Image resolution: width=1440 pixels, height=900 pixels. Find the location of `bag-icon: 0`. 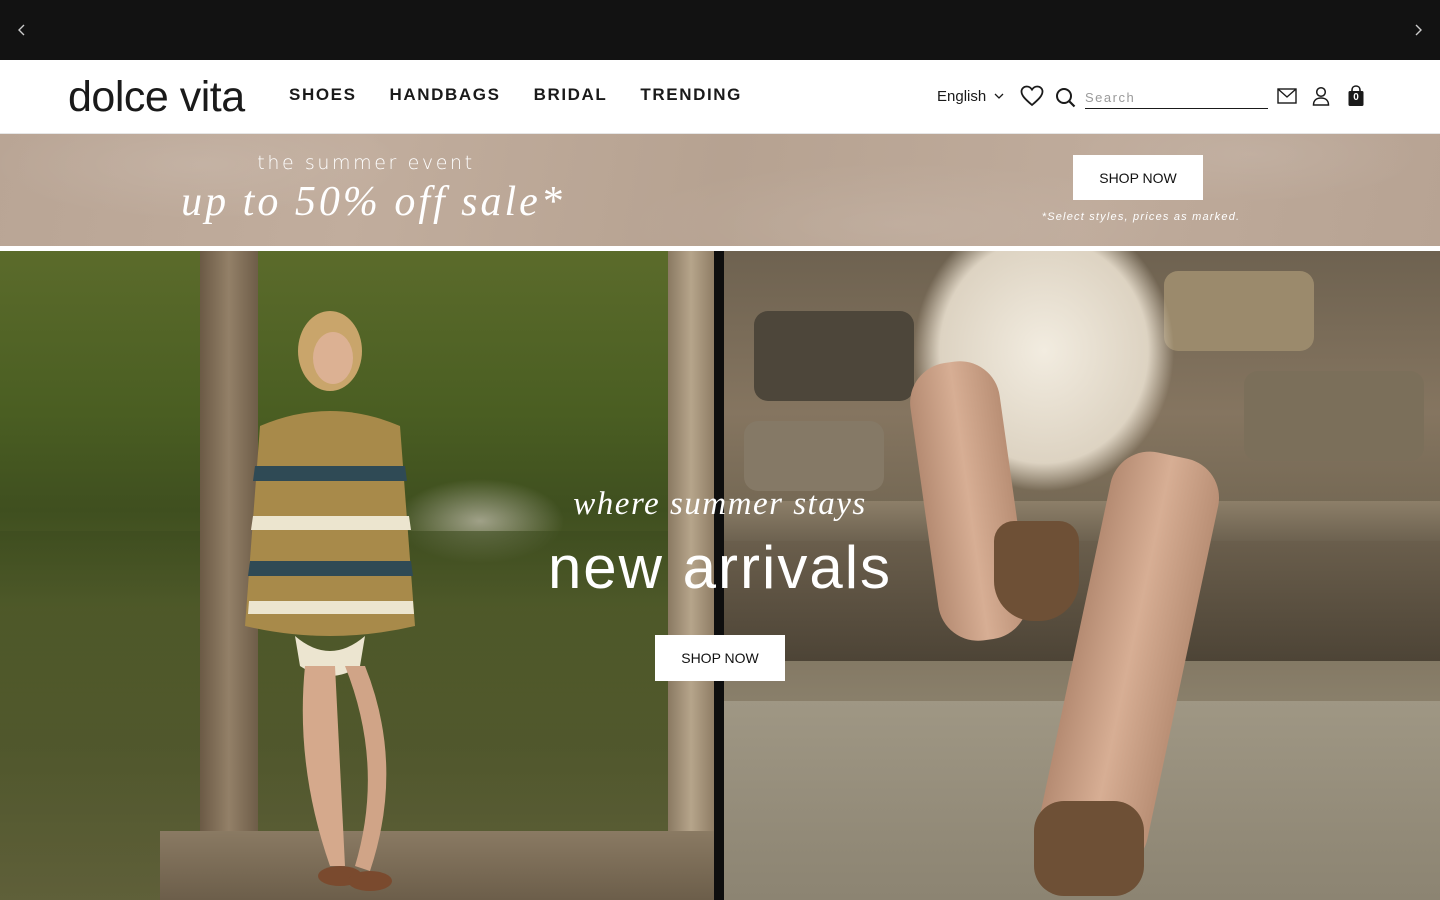

bag-icon: 0 is located at coordinates (1356, 96).